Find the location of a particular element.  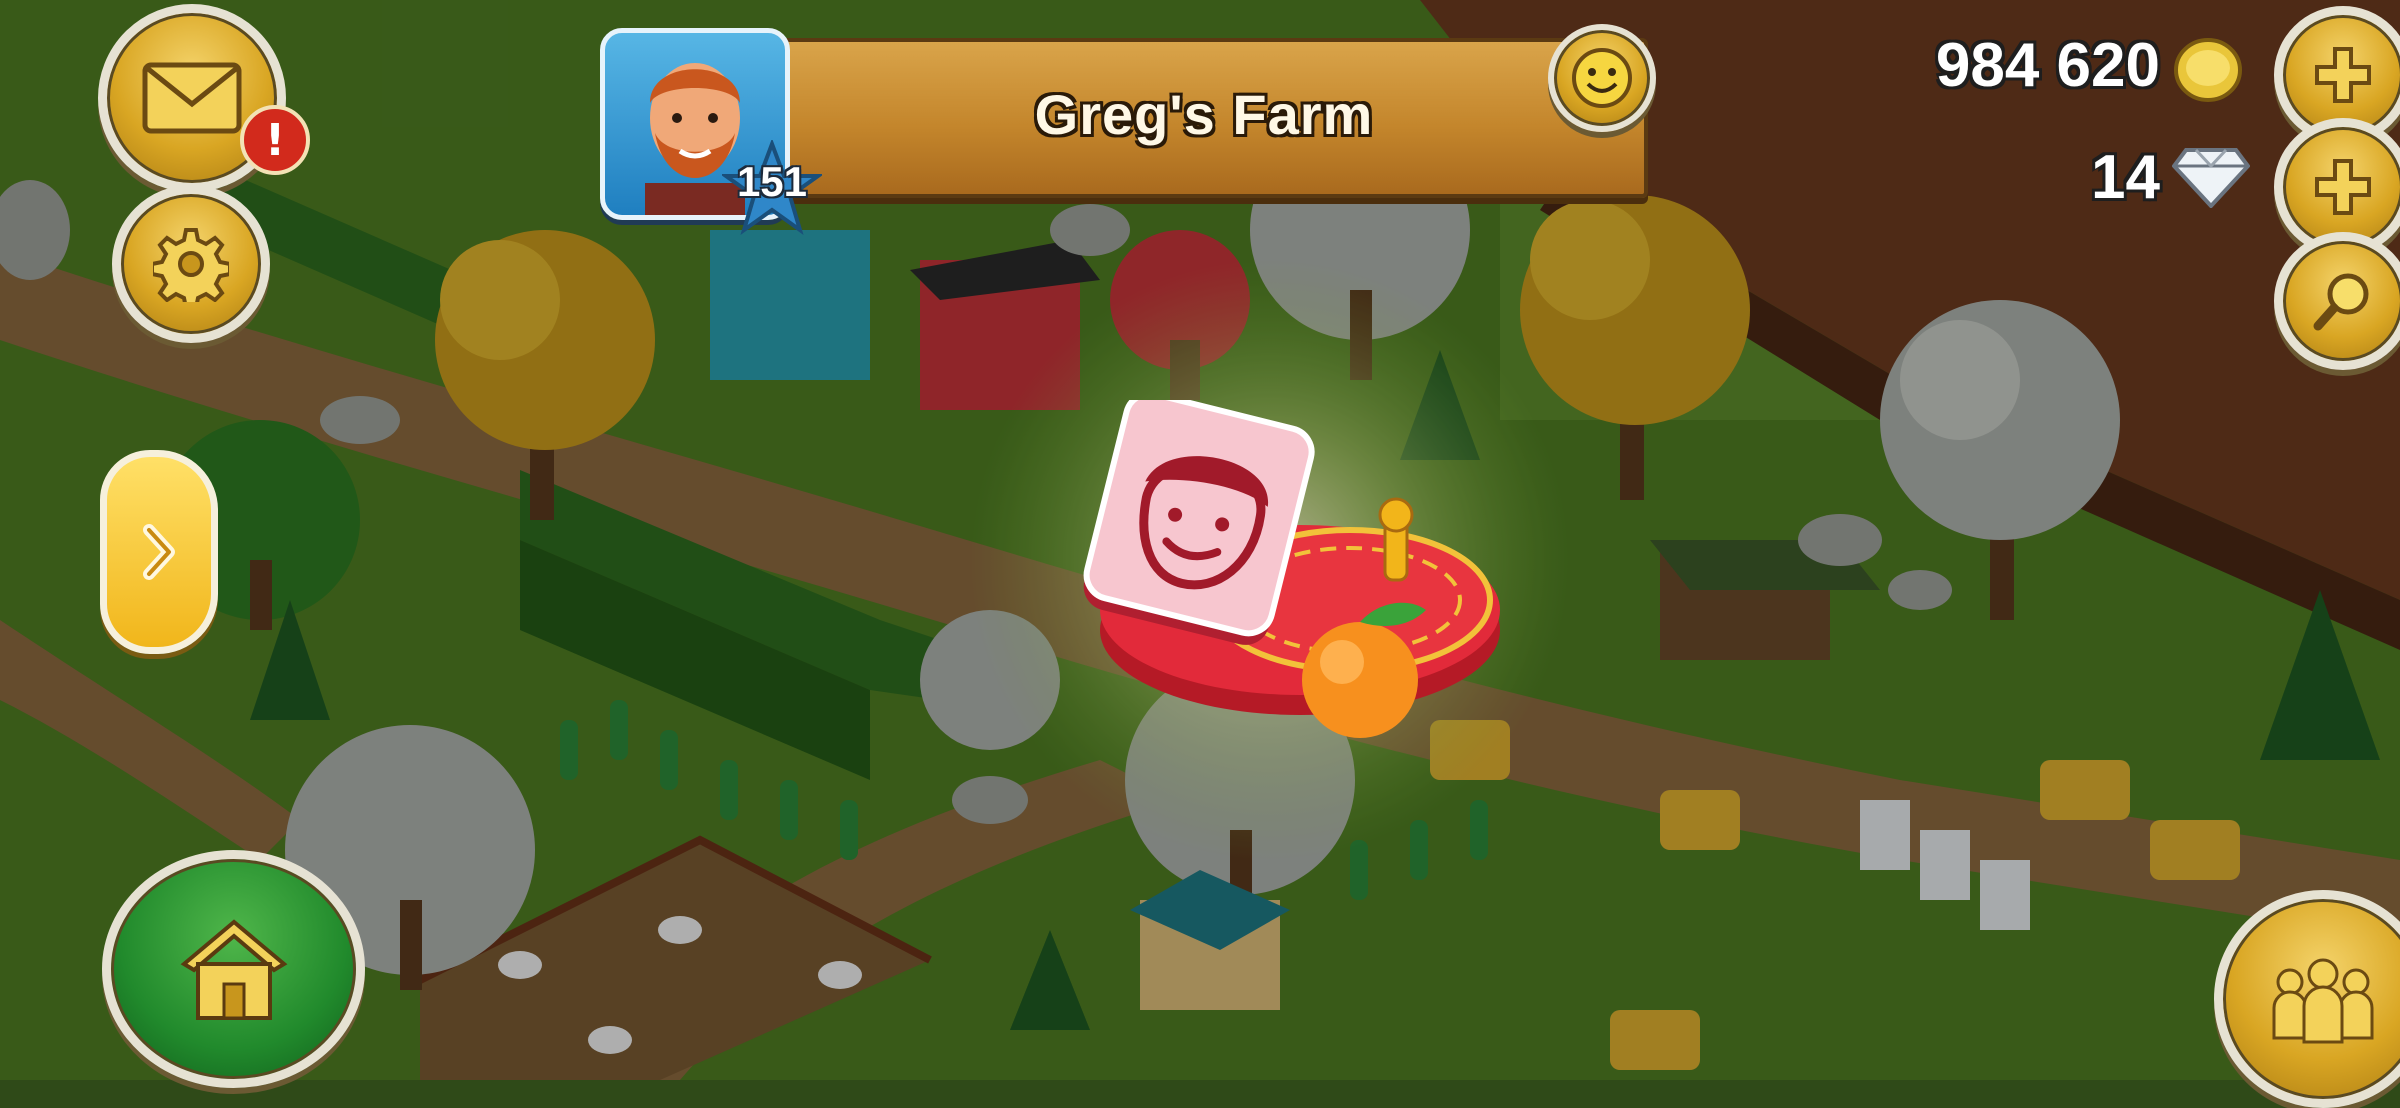

side-panel-arrow-button is located at coordinates (159, 552).